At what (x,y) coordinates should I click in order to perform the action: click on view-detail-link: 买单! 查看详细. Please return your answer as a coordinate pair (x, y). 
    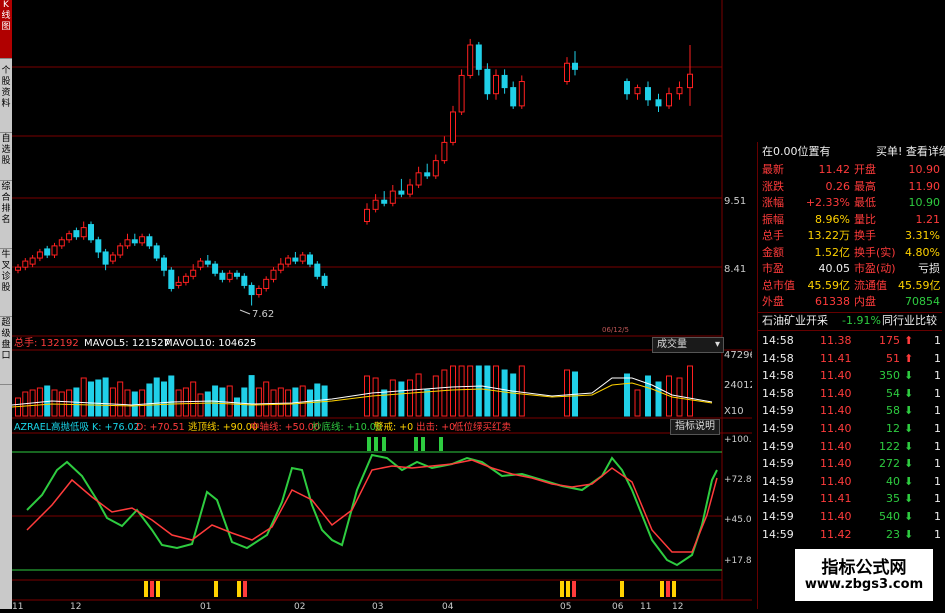
    Looking at the image, I should click on (910, 152).